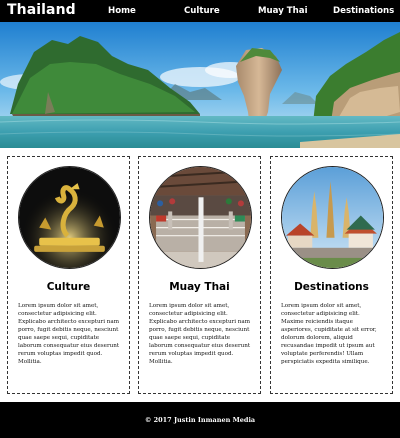 The height and width of the screenshot is (438, 400). What do you see at coordinates (122, 11) in the screenshot?
I see `nav-link-home: Home` at bounding box center [122, 11].